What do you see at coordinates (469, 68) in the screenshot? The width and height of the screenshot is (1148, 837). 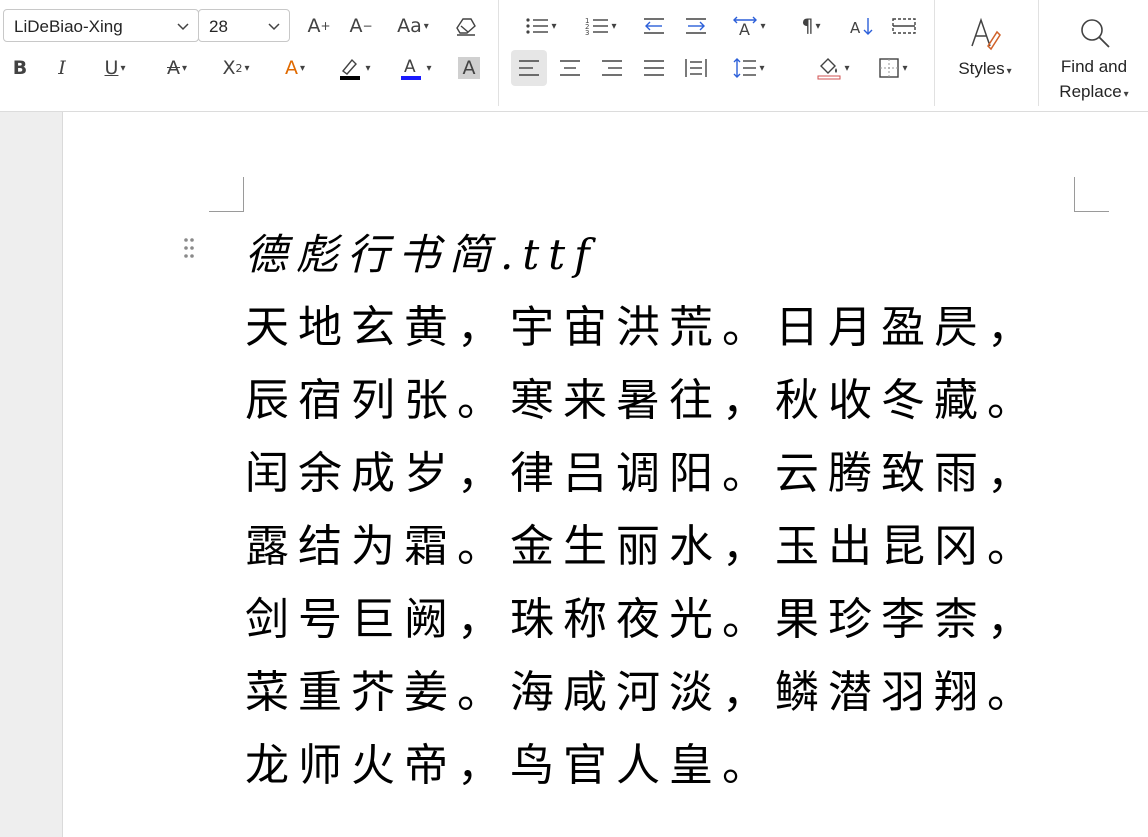 I see `character-shading-icon: A` at bounding box center [469, 68].